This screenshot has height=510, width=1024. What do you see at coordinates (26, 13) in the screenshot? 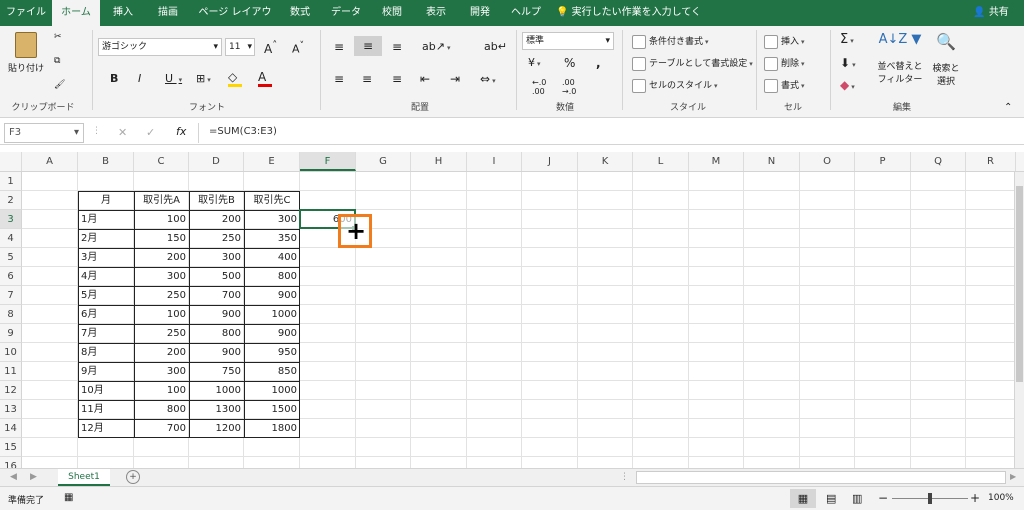
I see `tab-file: ファイル` at bounding box center [26, 13].